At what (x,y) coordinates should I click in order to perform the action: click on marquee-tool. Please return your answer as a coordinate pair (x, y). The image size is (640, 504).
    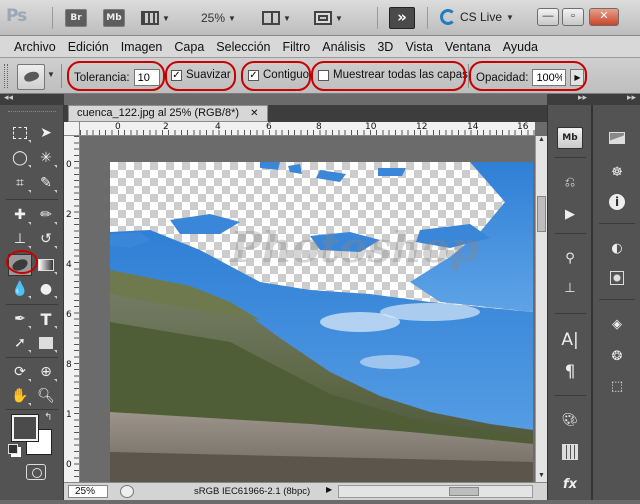
    Looking at the image, I should click on (20, 133).